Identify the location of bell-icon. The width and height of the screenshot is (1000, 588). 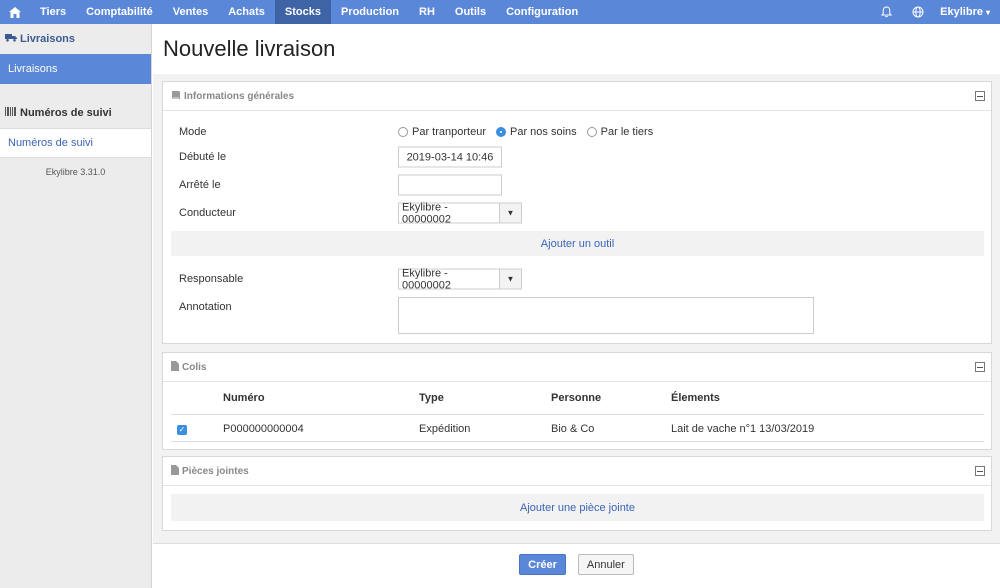
(886, 12).